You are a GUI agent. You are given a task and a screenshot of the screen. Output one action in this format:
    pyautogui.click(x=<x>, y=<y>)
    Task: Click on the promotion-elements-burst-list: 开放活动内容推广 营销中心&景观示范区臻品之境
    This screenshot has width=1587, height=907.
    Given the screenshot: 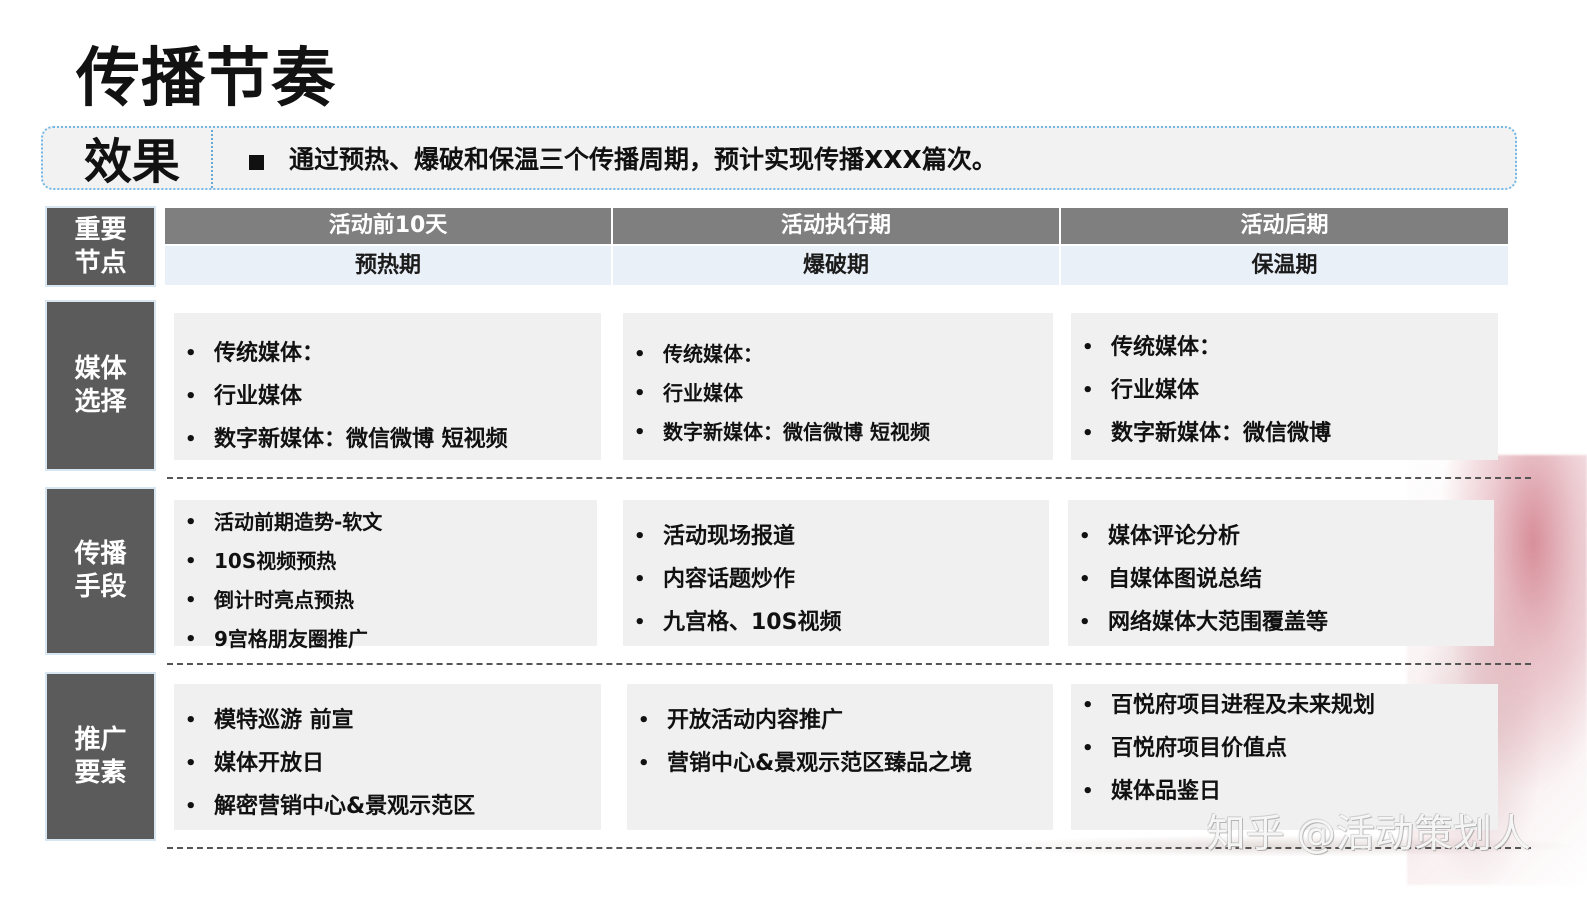 What is the action you would take?
    pyautogui.click(x=840, y=734)
    